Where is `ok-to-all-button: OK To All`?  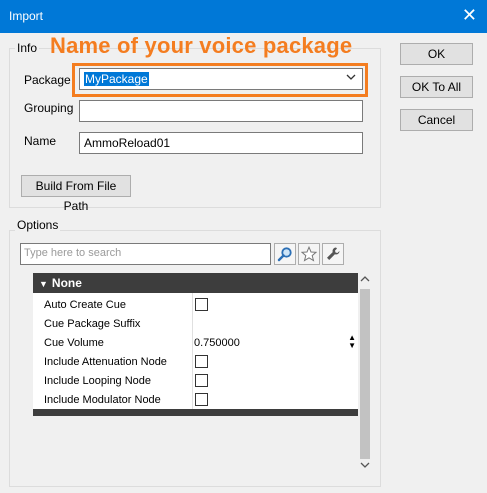 ok-to-all-button: OK To All is located at coordinates (436, 87).